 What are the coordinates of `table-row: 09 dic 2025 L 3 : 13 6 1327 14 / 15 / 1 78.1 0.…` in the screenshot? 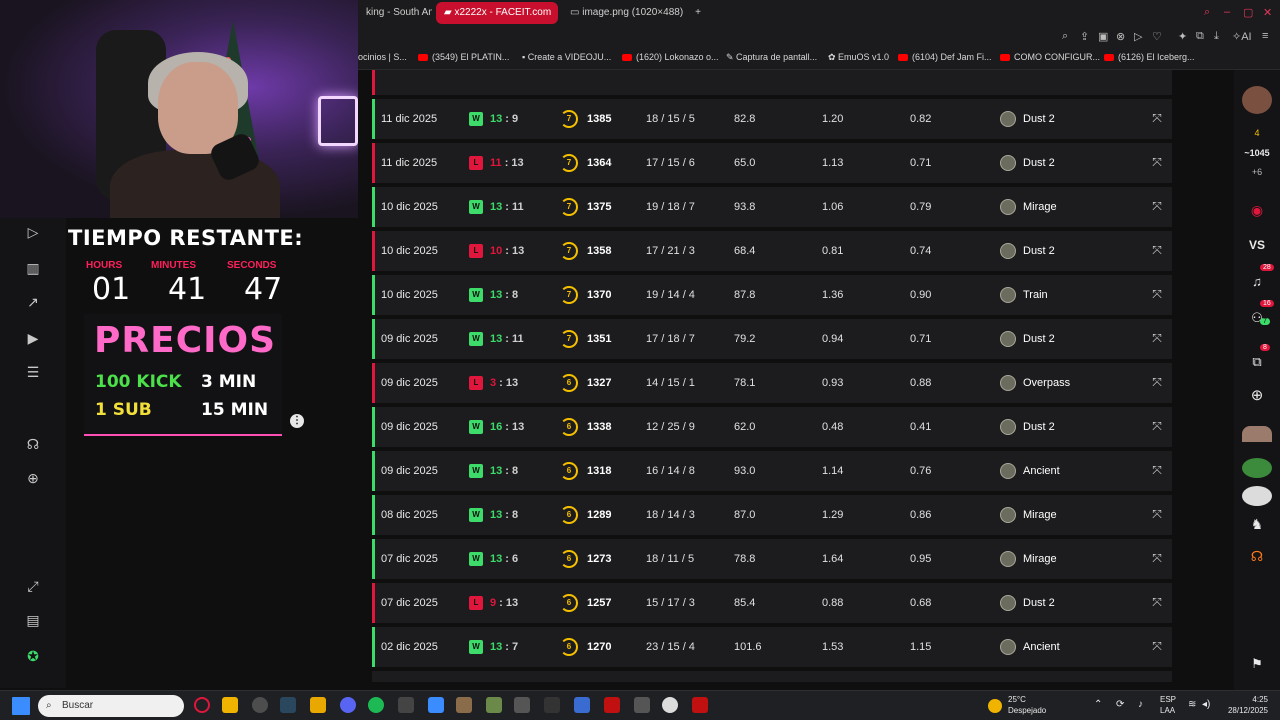 It's located at (772, 383).